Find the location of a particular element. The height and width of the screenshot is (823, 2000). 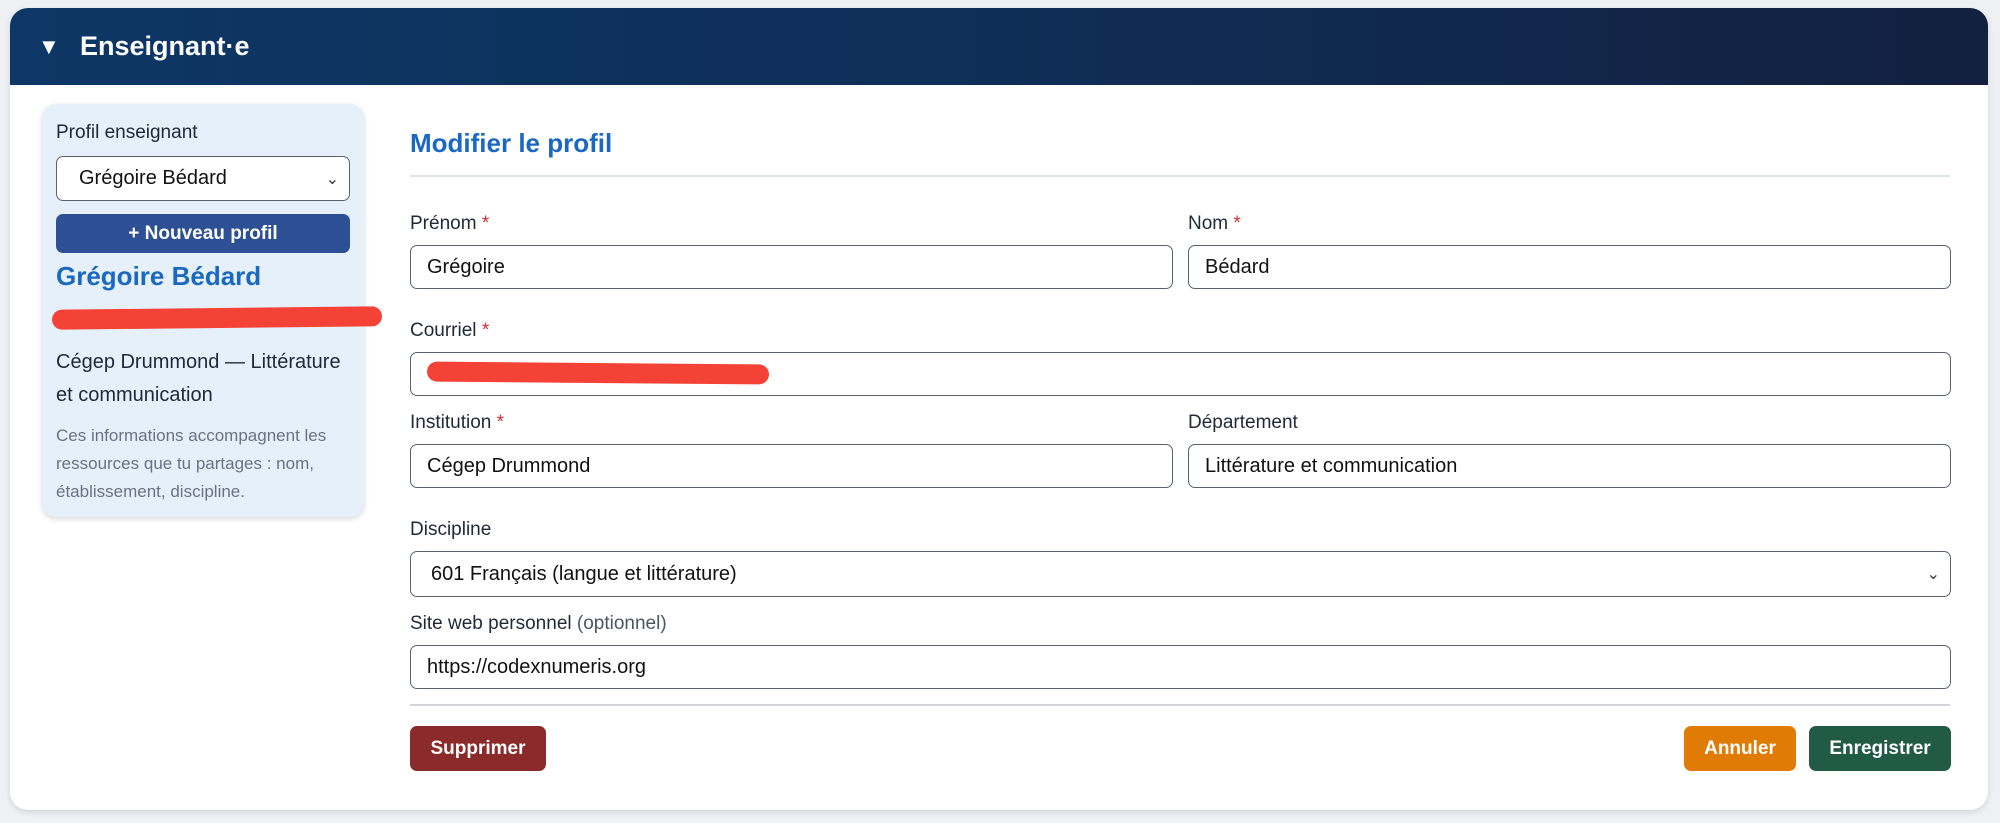

website-input: https://codexnumeris.org is located at coordinates (1180, 667).